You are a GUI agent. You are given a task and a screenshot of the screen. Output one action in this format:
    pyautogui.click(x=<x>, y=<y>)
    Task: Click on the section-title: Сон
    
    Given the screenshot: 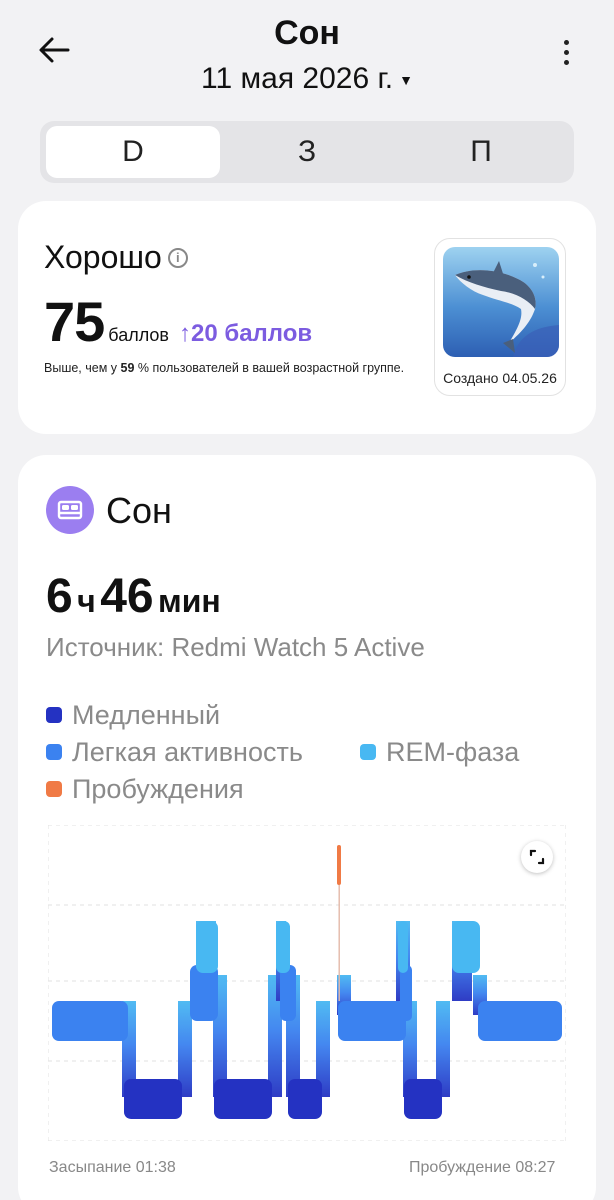 What is the action you would take?
    pyautogui.click(x=139, y=510)
    